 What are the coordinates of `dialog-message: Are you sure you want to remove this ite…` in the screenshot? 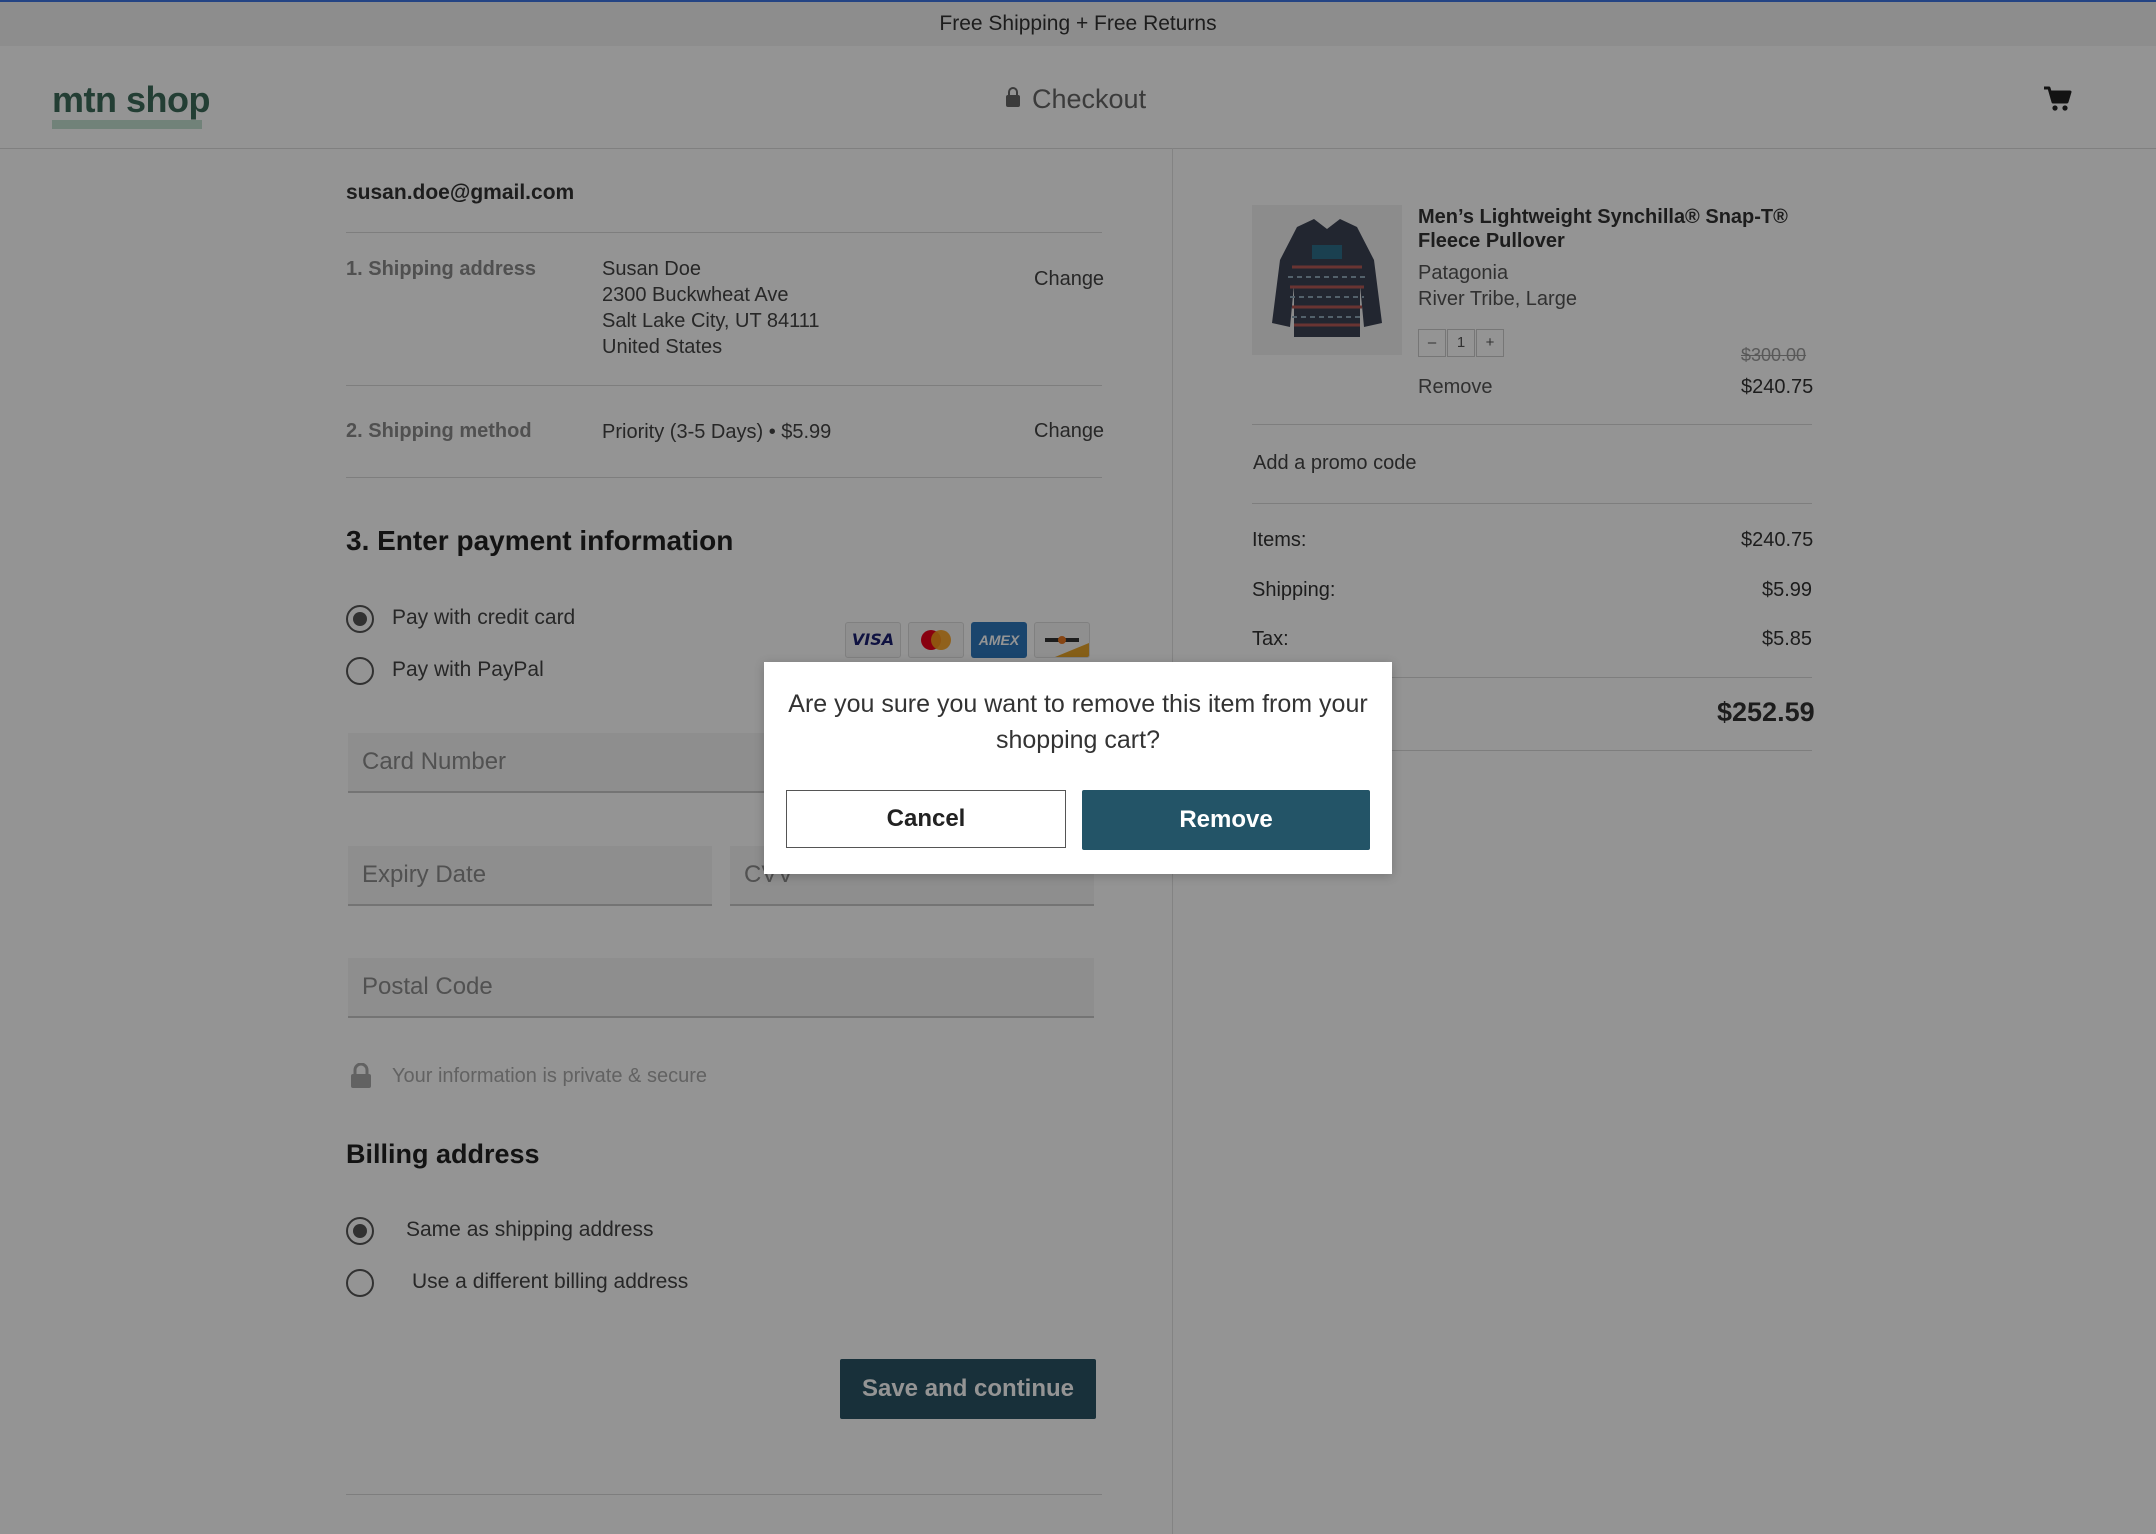 It's located at (1078, 722).